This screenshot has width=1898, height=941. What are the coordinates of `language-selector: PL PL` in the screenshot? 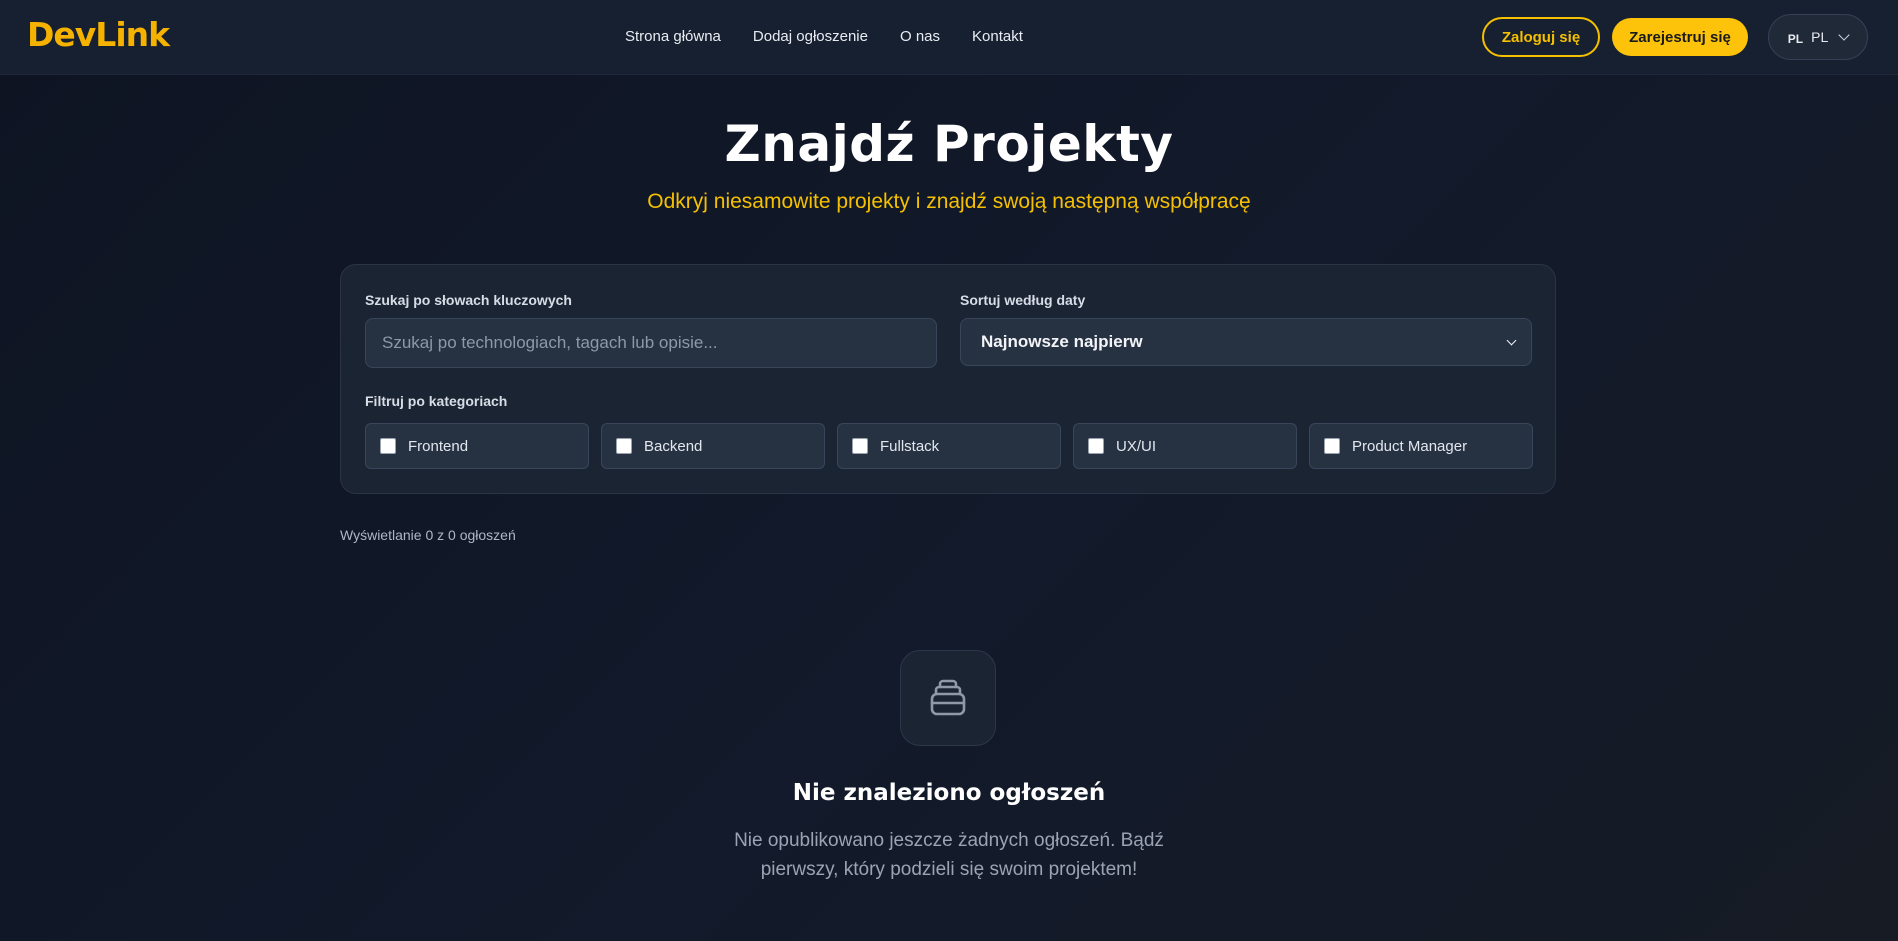 It's located at (1818, 37).